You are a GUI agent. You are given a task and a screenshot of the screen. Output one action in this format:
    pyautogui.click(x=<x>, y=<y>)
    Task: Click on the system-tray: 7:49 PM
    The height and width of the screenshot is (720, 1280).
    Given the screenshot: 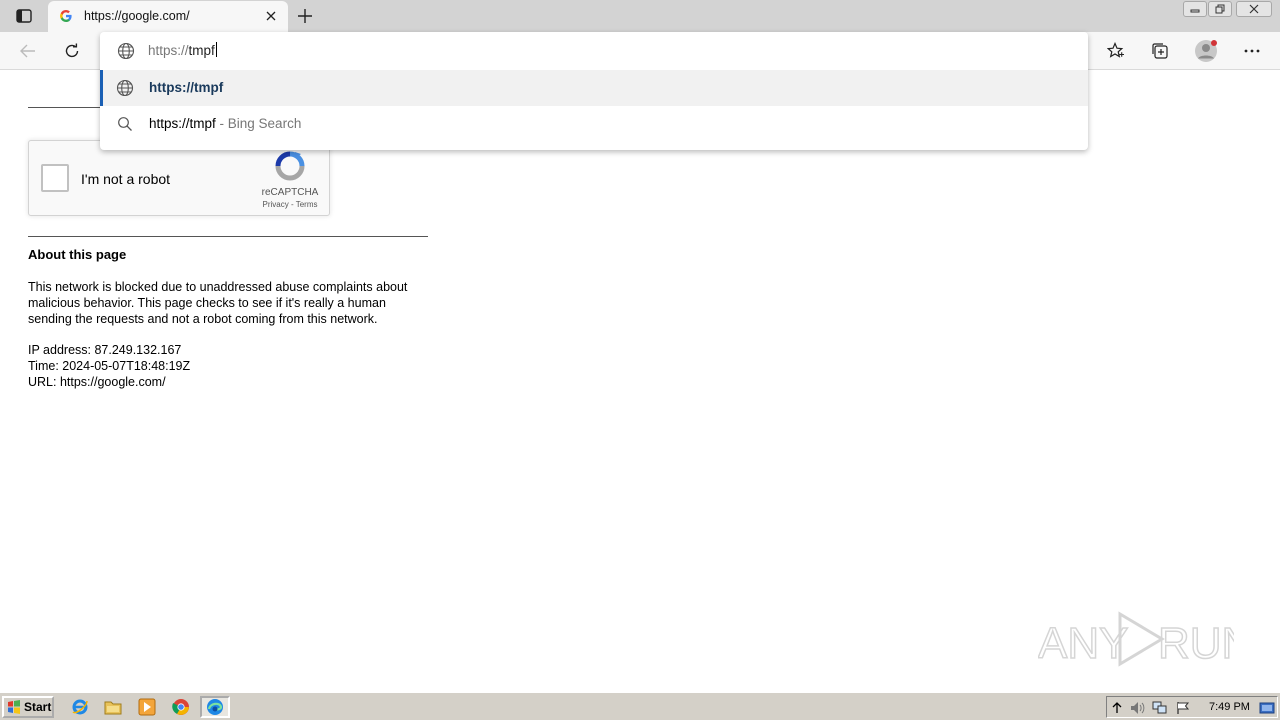 What is the action you would take?
    pyautogui.click(x=1192, y=707)
    